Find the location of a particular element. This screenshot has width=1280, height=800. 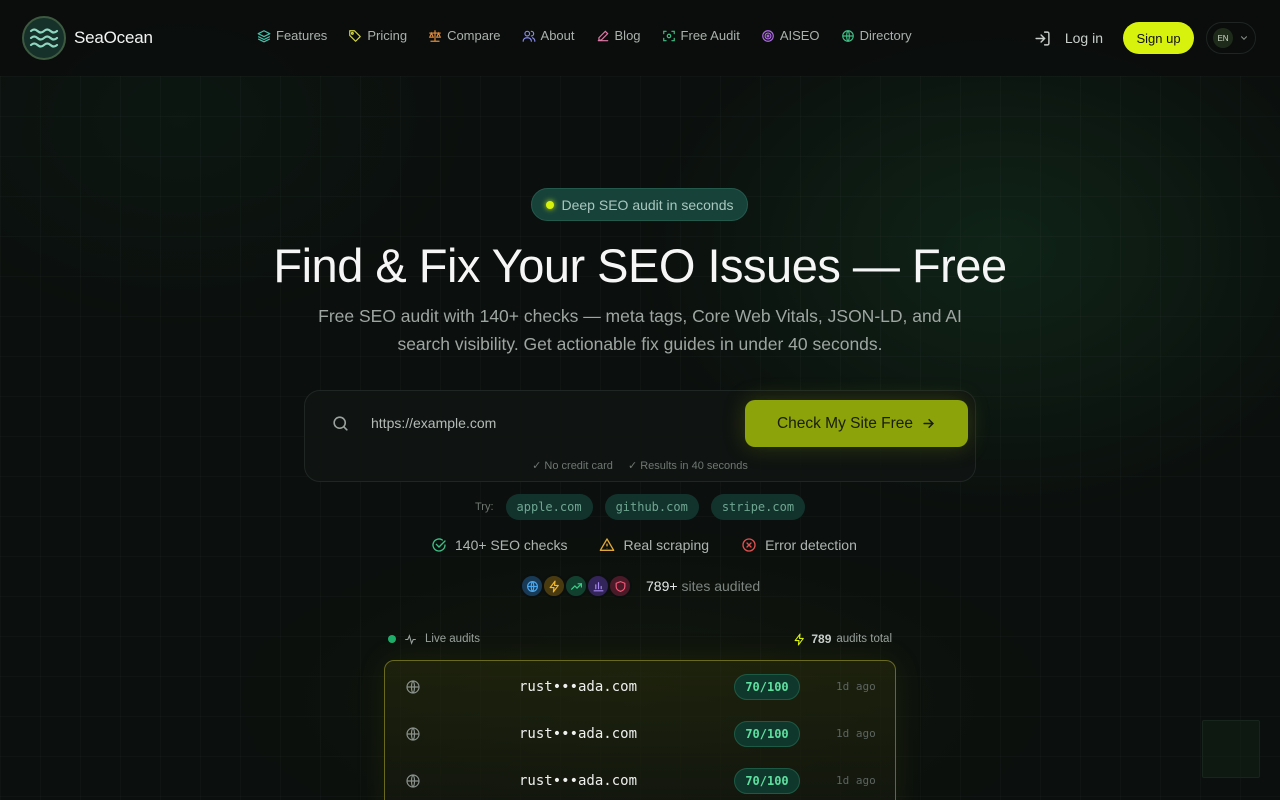

audited-count: 789+ is located at coordinates (662, 586).